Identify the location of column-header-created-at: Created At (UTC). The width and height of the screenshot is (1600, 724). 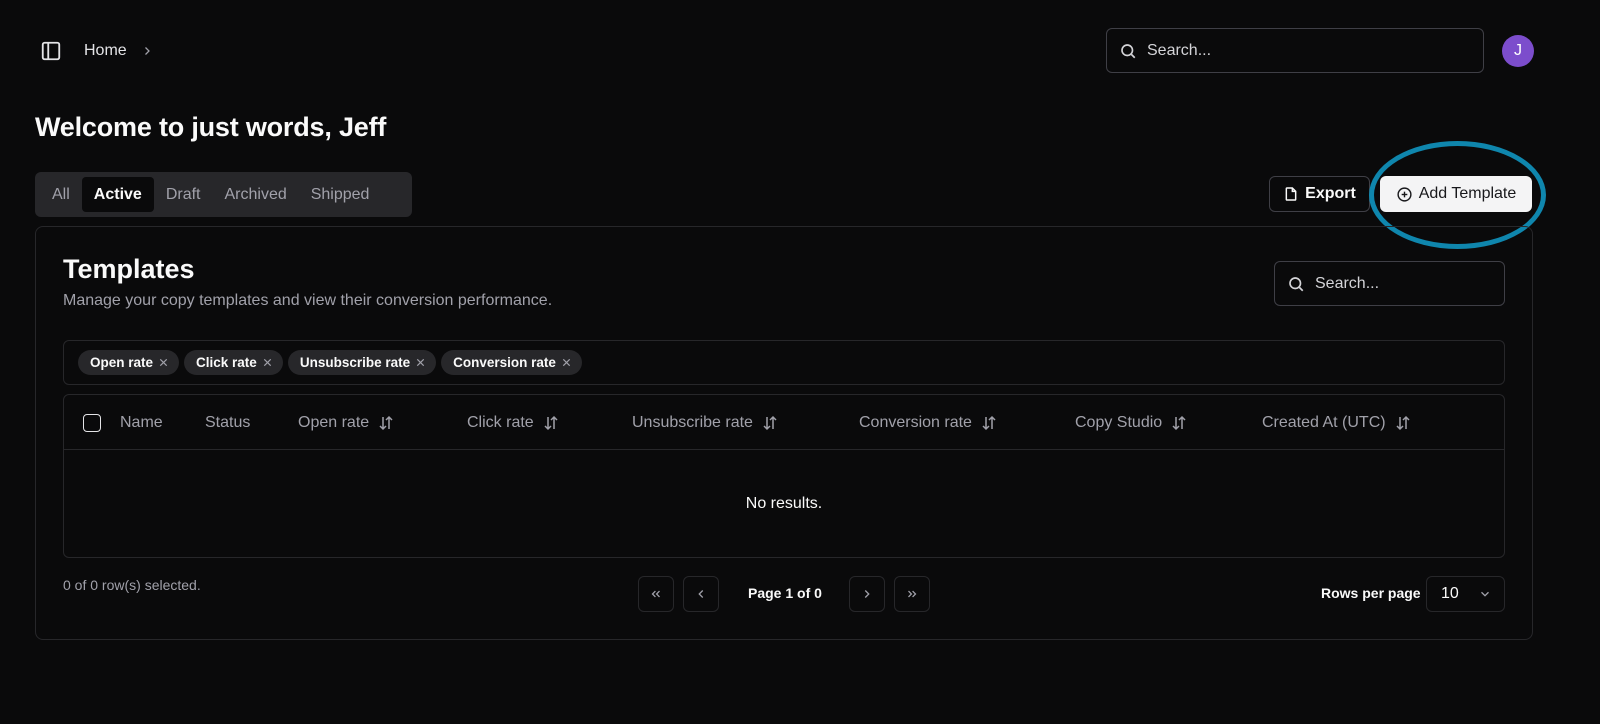
(1337, 422).